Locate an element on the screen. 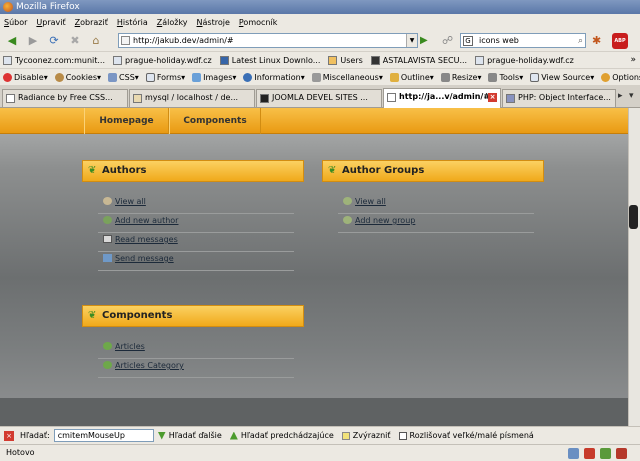 The image size is (640, 461). nav-homepage-link: Homepage is located at coordinates (126, 121).